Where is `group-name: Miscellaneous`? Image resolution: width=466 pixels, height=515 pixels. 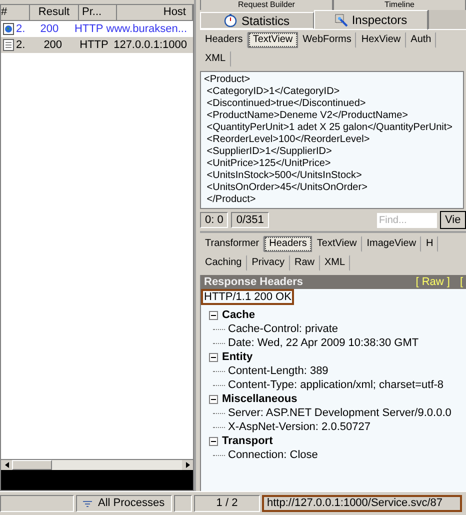
group-name: Miscellaneous is located at coordinates (260, 399).